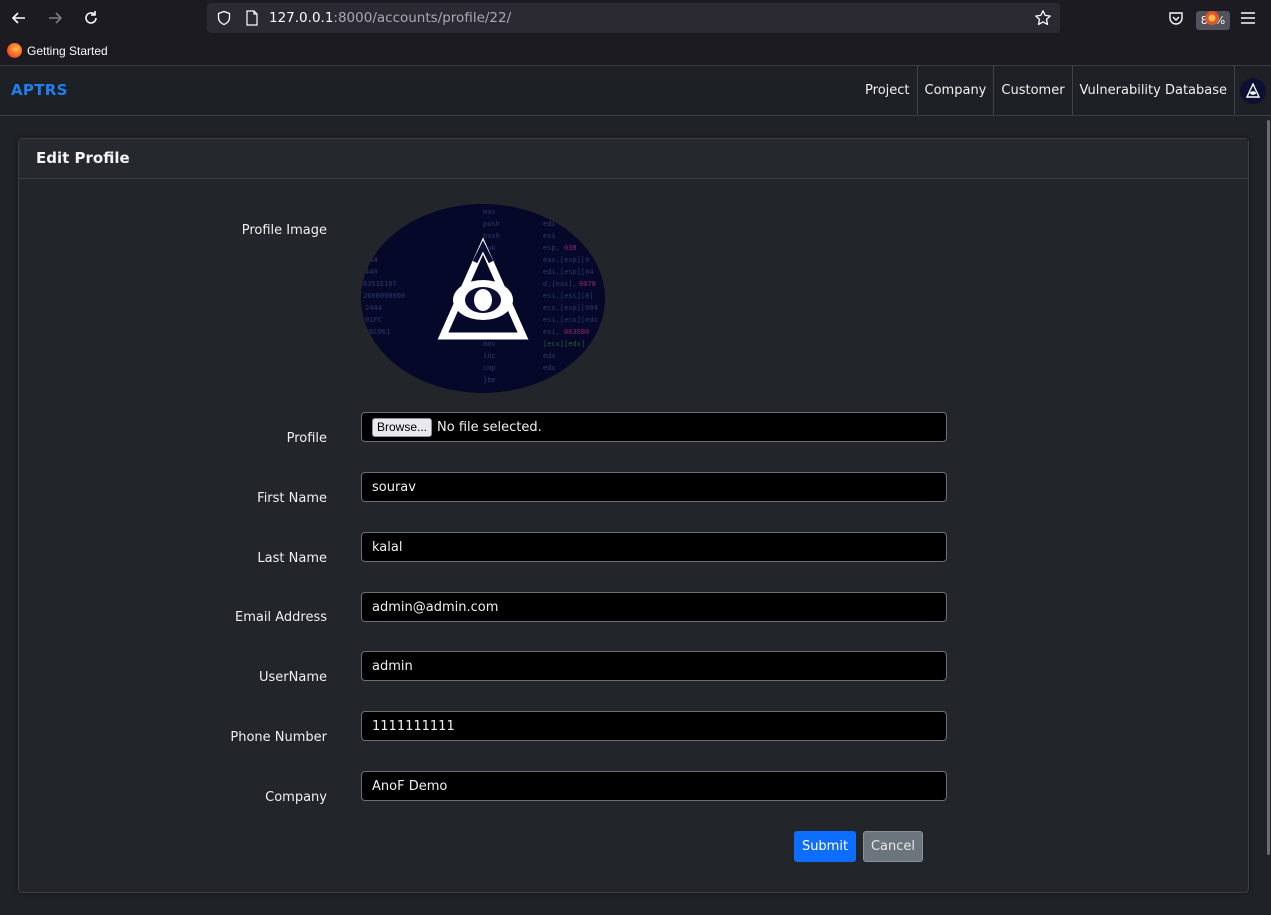  I want to click on svg-text: E6C061, so click(377, 332).